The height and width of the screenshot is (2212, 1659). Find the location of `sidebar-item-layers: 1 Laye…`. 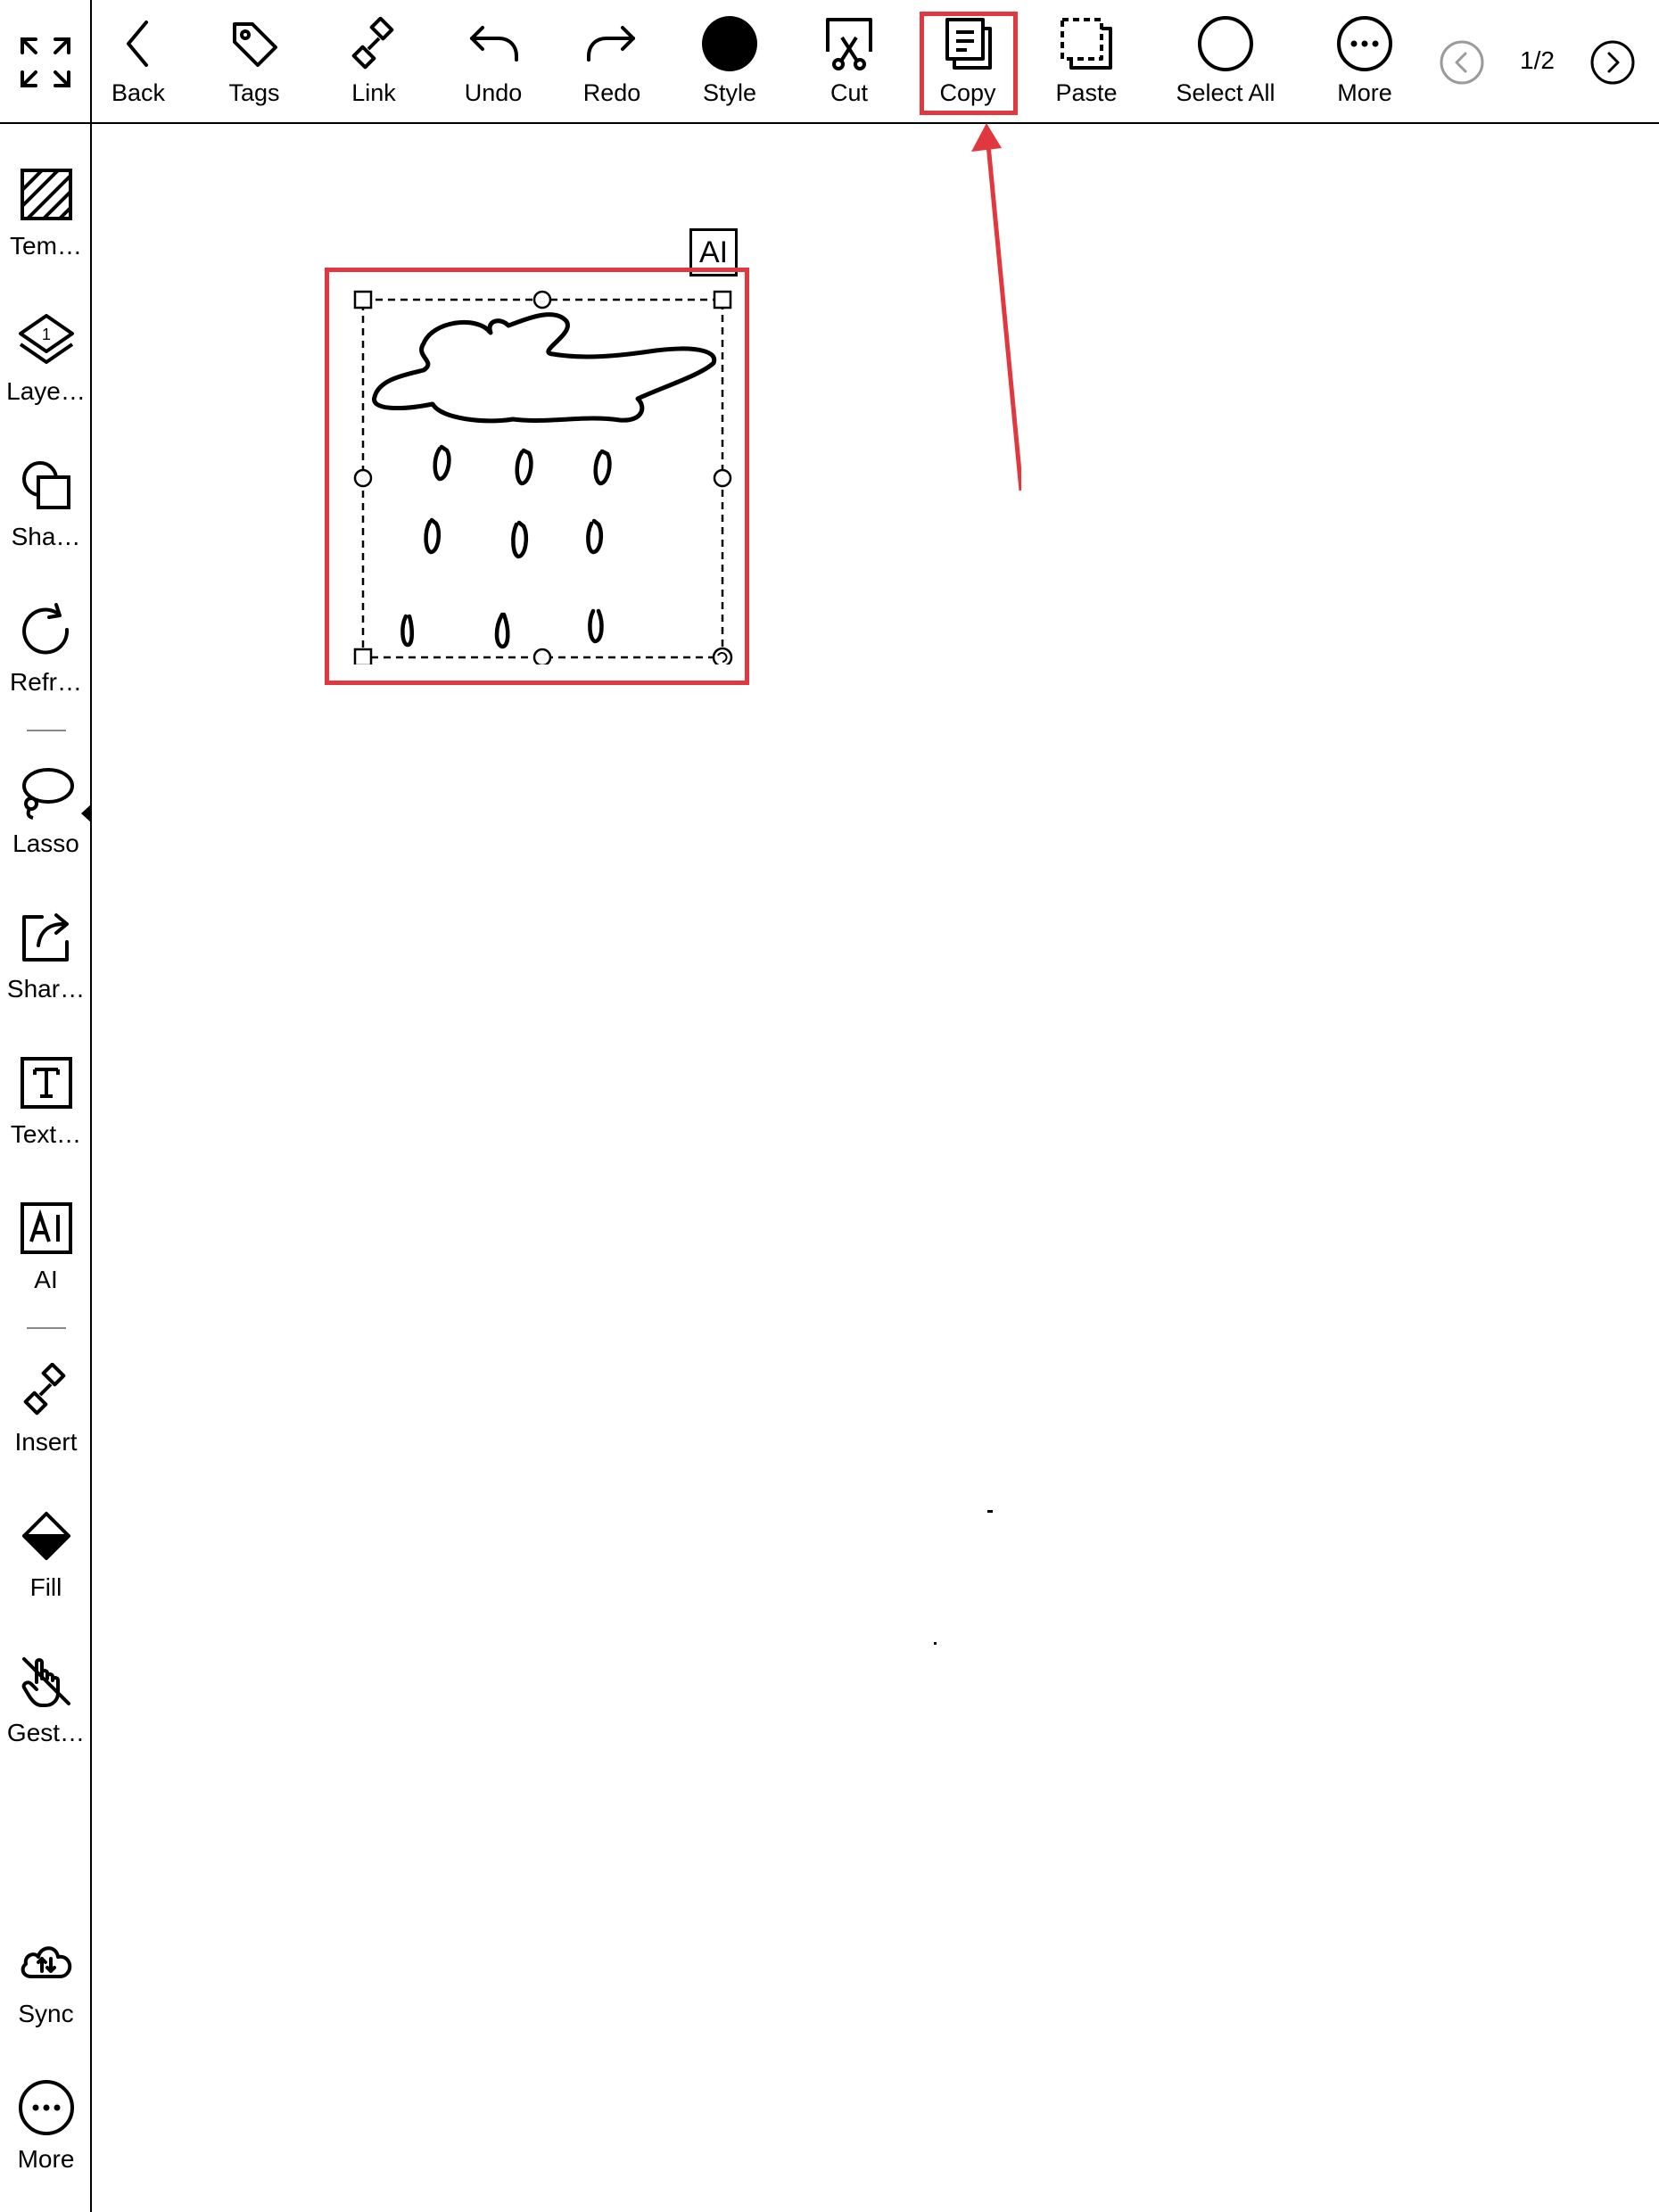

sidebar-item-layers: 1 Laye… is located at coordinates (46, 358).